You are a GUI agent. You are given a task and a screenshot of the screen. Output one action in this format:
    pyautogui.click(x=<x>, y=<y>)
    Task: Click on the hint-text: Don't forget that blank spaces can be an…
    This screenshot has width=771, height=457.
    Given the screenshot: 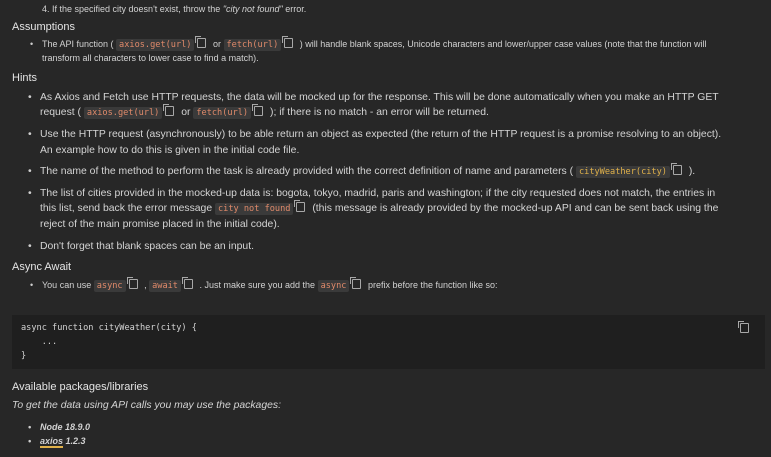 What is the action you would take?
    pyautogui.click(x=147, y=246)
    